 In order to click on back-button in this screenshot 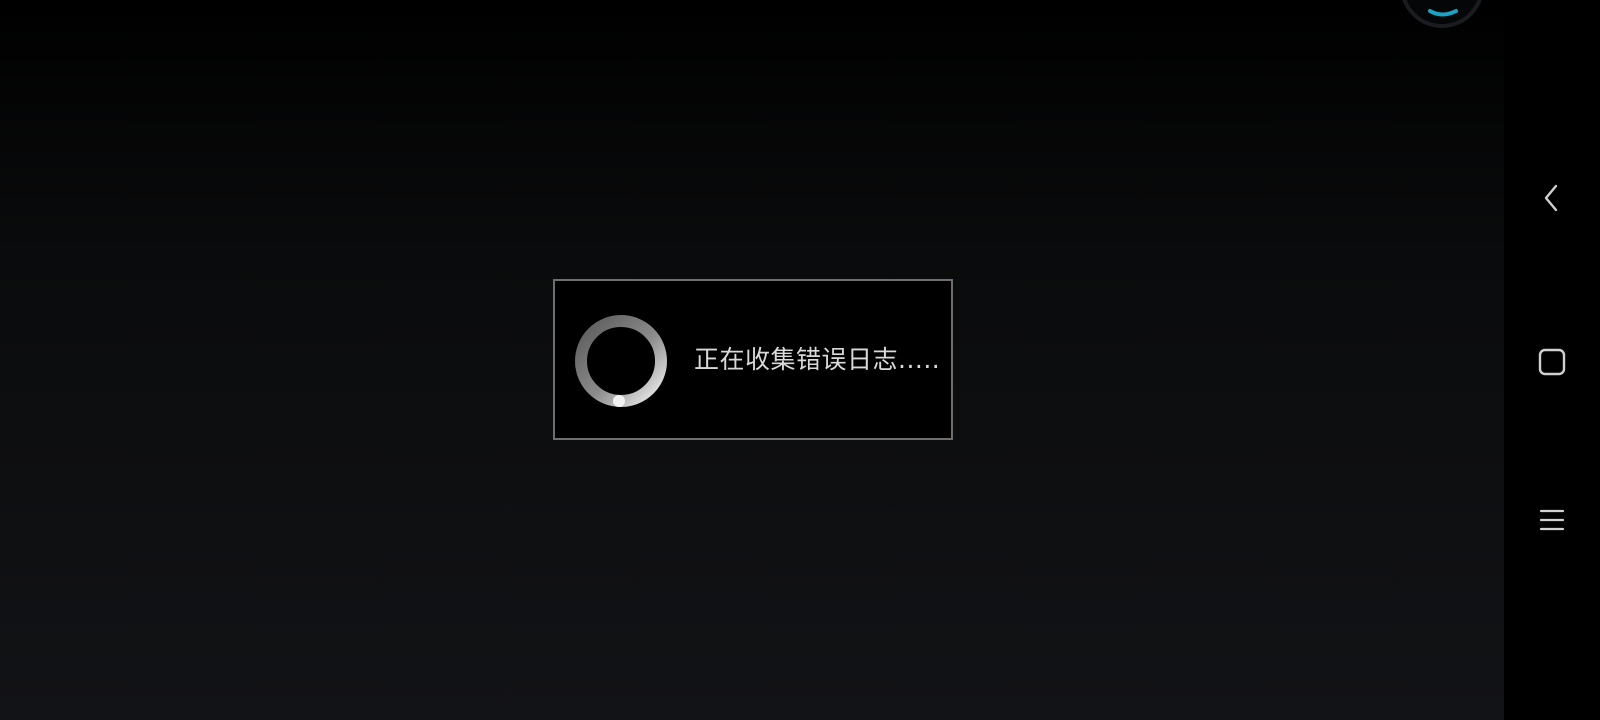, I will do `click(1552, 198)`.